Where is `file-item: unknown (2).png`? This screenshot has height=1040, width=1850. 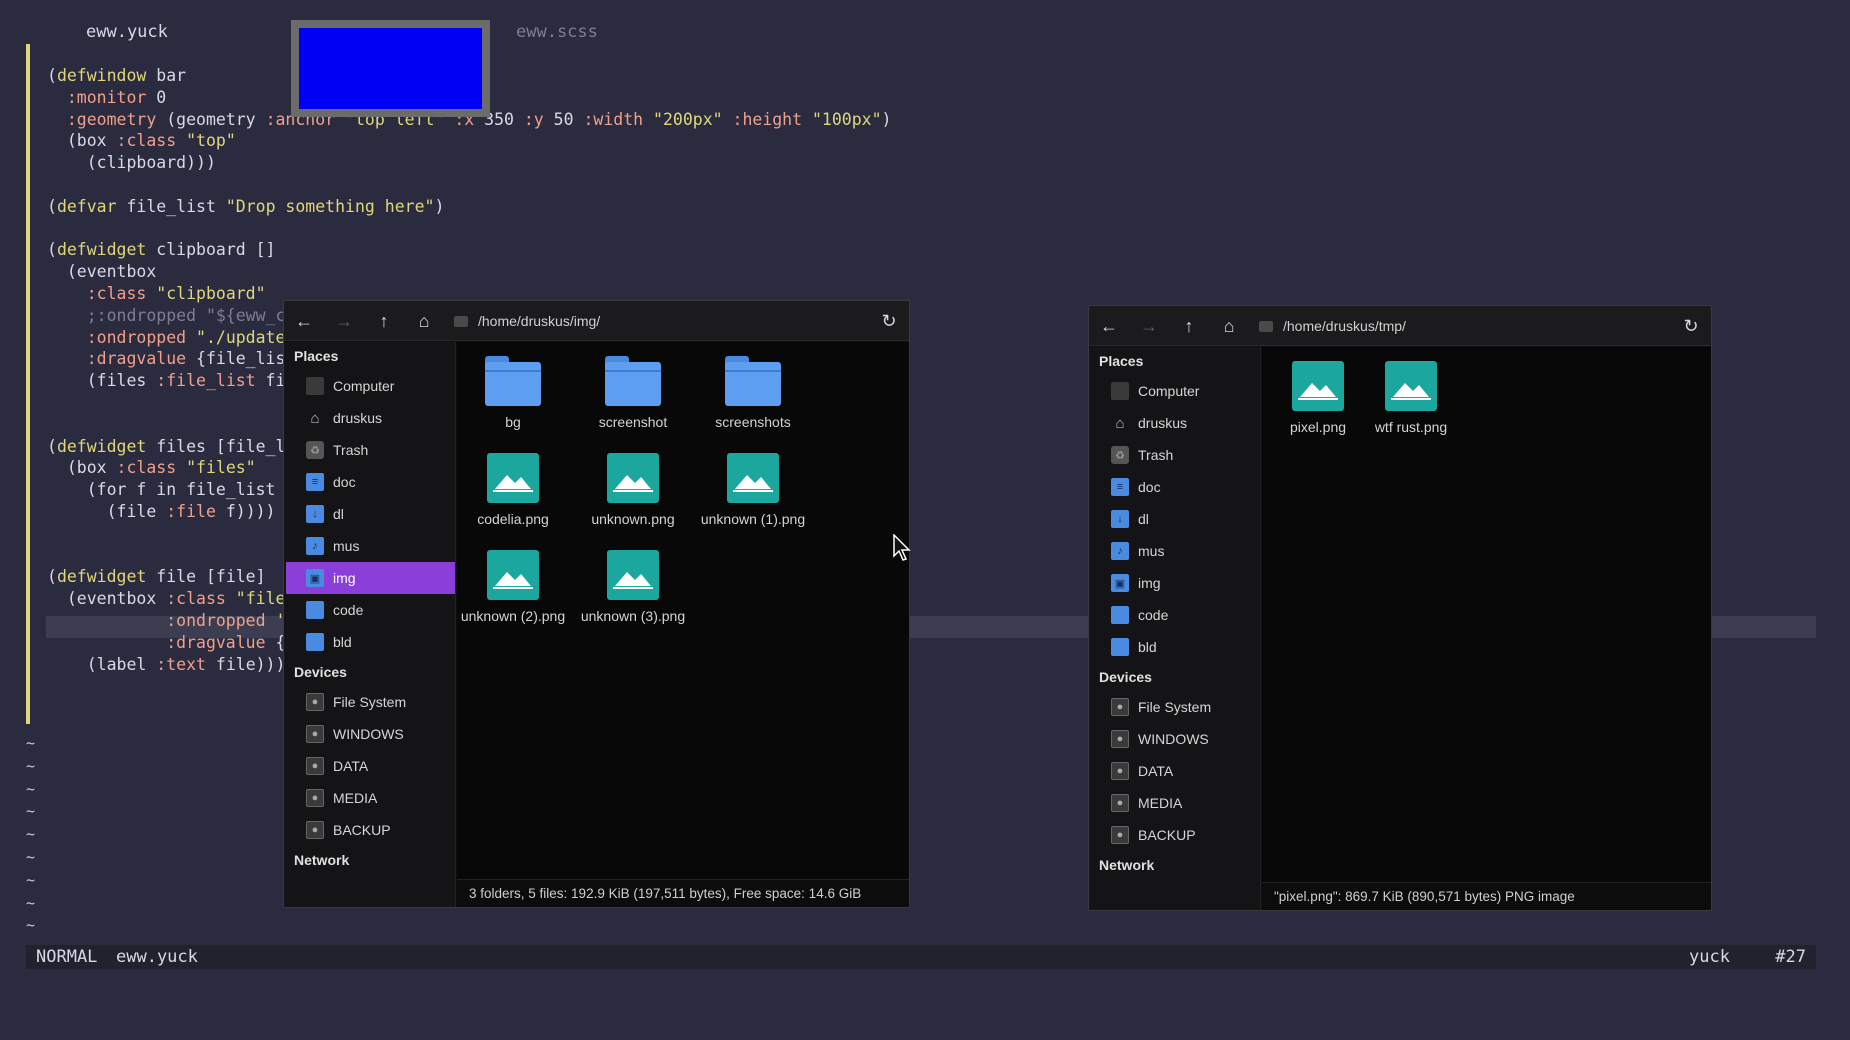 file-item: unknown (2).png is located at coordinates (513, 587).